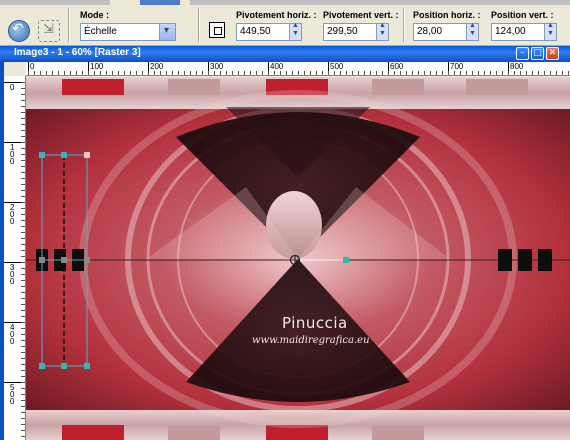 This screenshot has width=570, height=440. What do you see at coordinates (128, 32) in the screenshot?
I see `mode-select: Échelle` at bounding box center [128, 32].